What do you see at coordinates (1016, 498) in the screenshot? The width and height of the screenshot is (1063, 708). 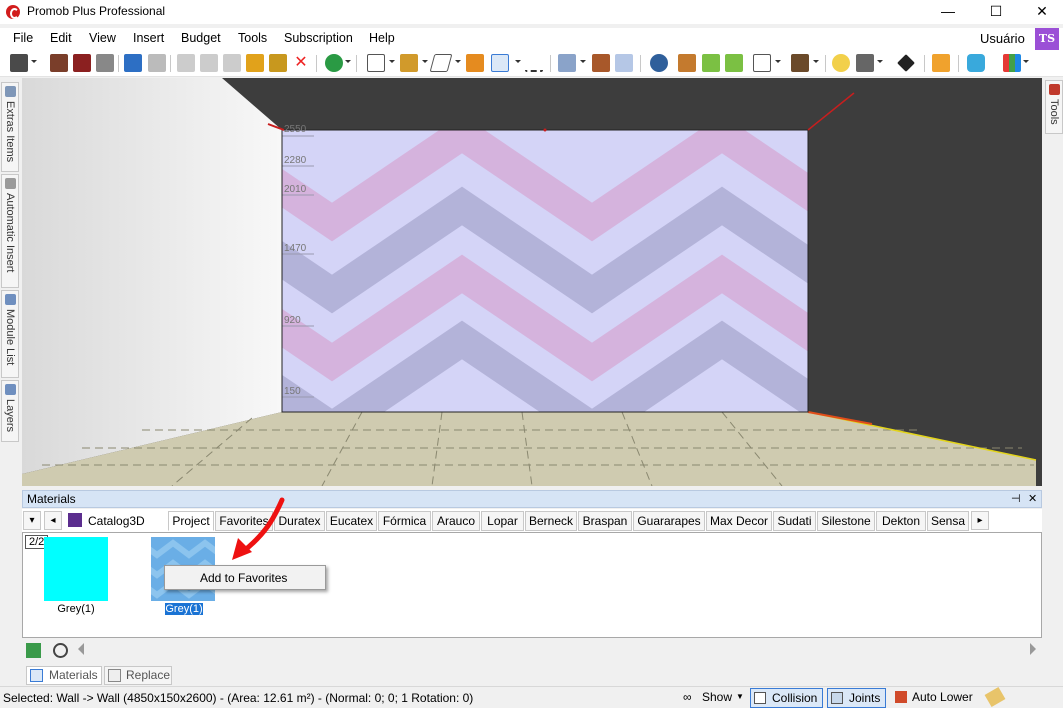 I see `pin-icon: ⊣` at bounding box center [1016, 498].